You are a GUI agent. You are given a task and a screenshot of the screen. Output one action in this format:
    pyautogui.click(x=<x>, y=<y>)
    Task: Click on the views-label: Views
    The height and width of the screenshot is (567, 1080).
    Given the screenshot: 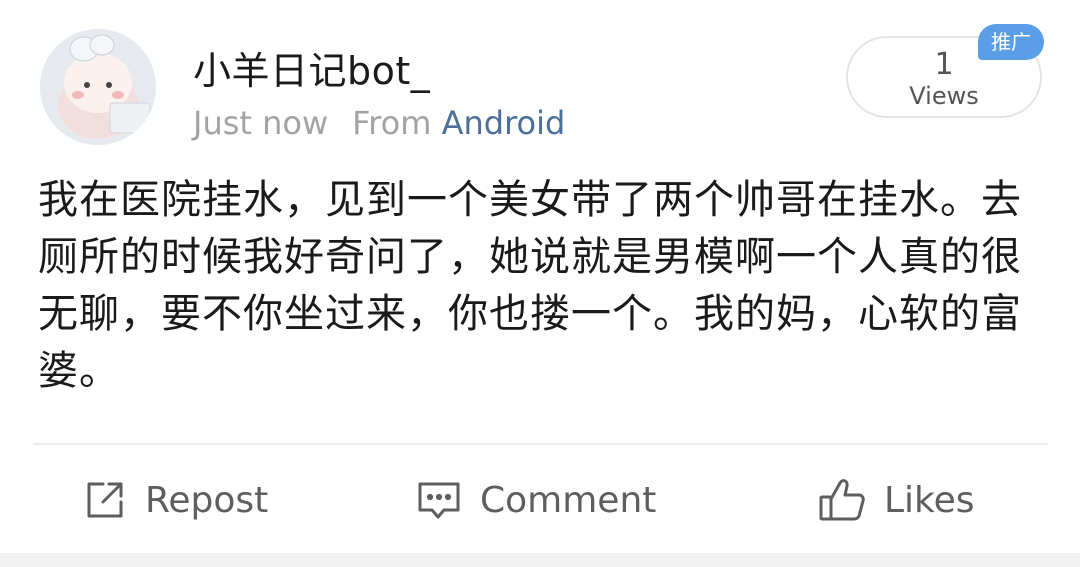 What is the action you would take?
    pyautogui.click(x=944, y=96)
    